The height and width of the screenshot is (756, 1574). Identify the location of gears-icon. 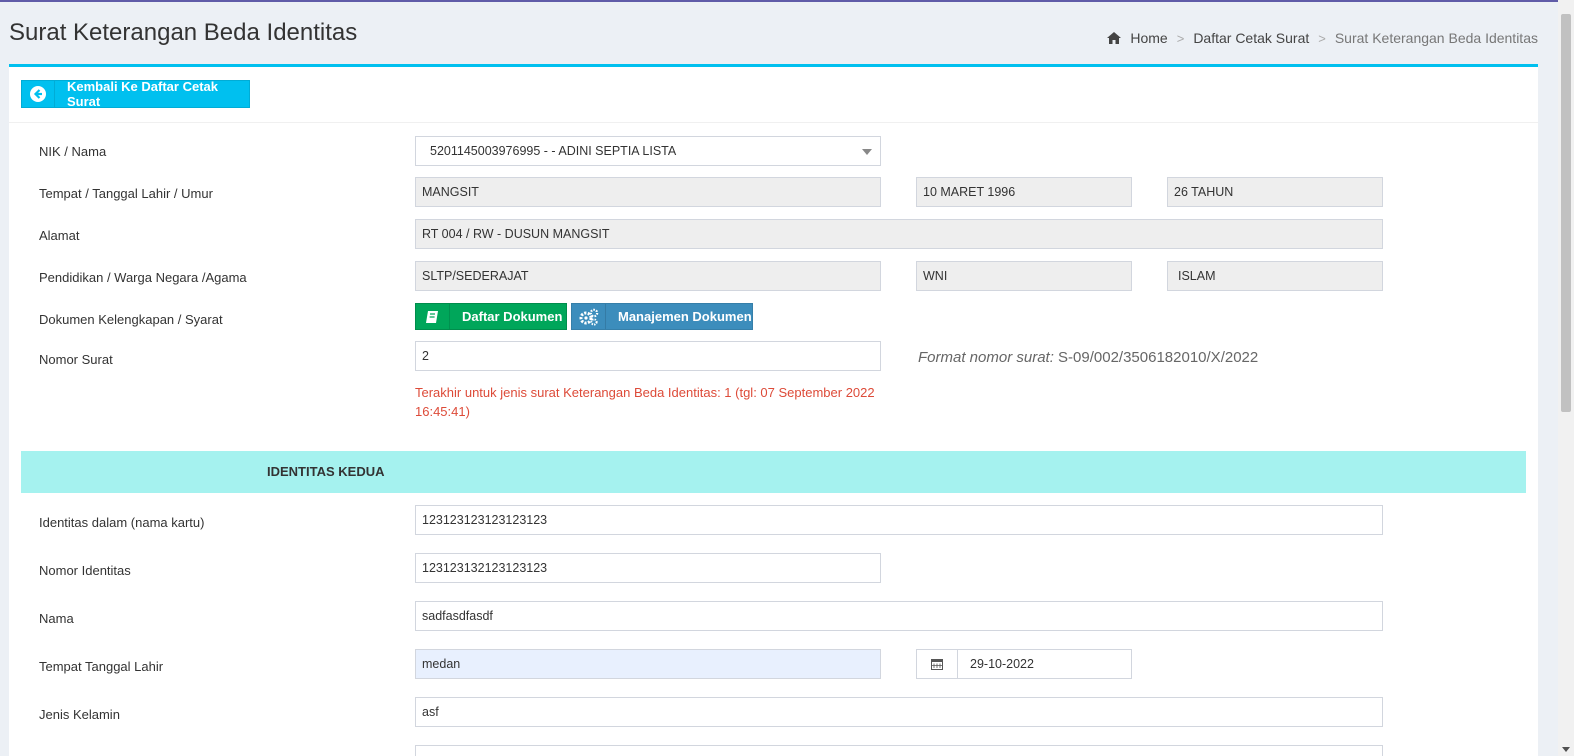
(589, 316).